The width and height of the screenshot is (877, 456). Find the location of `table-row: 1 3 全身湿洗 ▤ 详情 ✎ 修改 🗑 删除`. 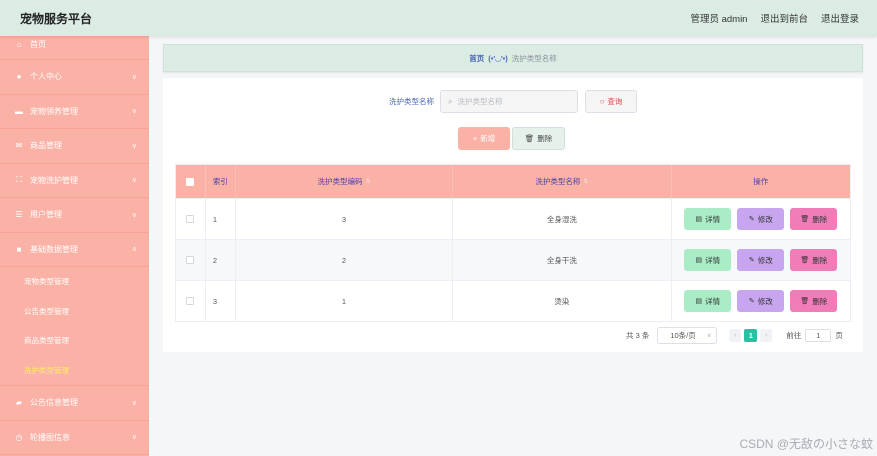

table-row: 1 3 全身湿洗 ▤ 详情 ✎ 修改 🗑 删除 is located at coordinates (513, 218).